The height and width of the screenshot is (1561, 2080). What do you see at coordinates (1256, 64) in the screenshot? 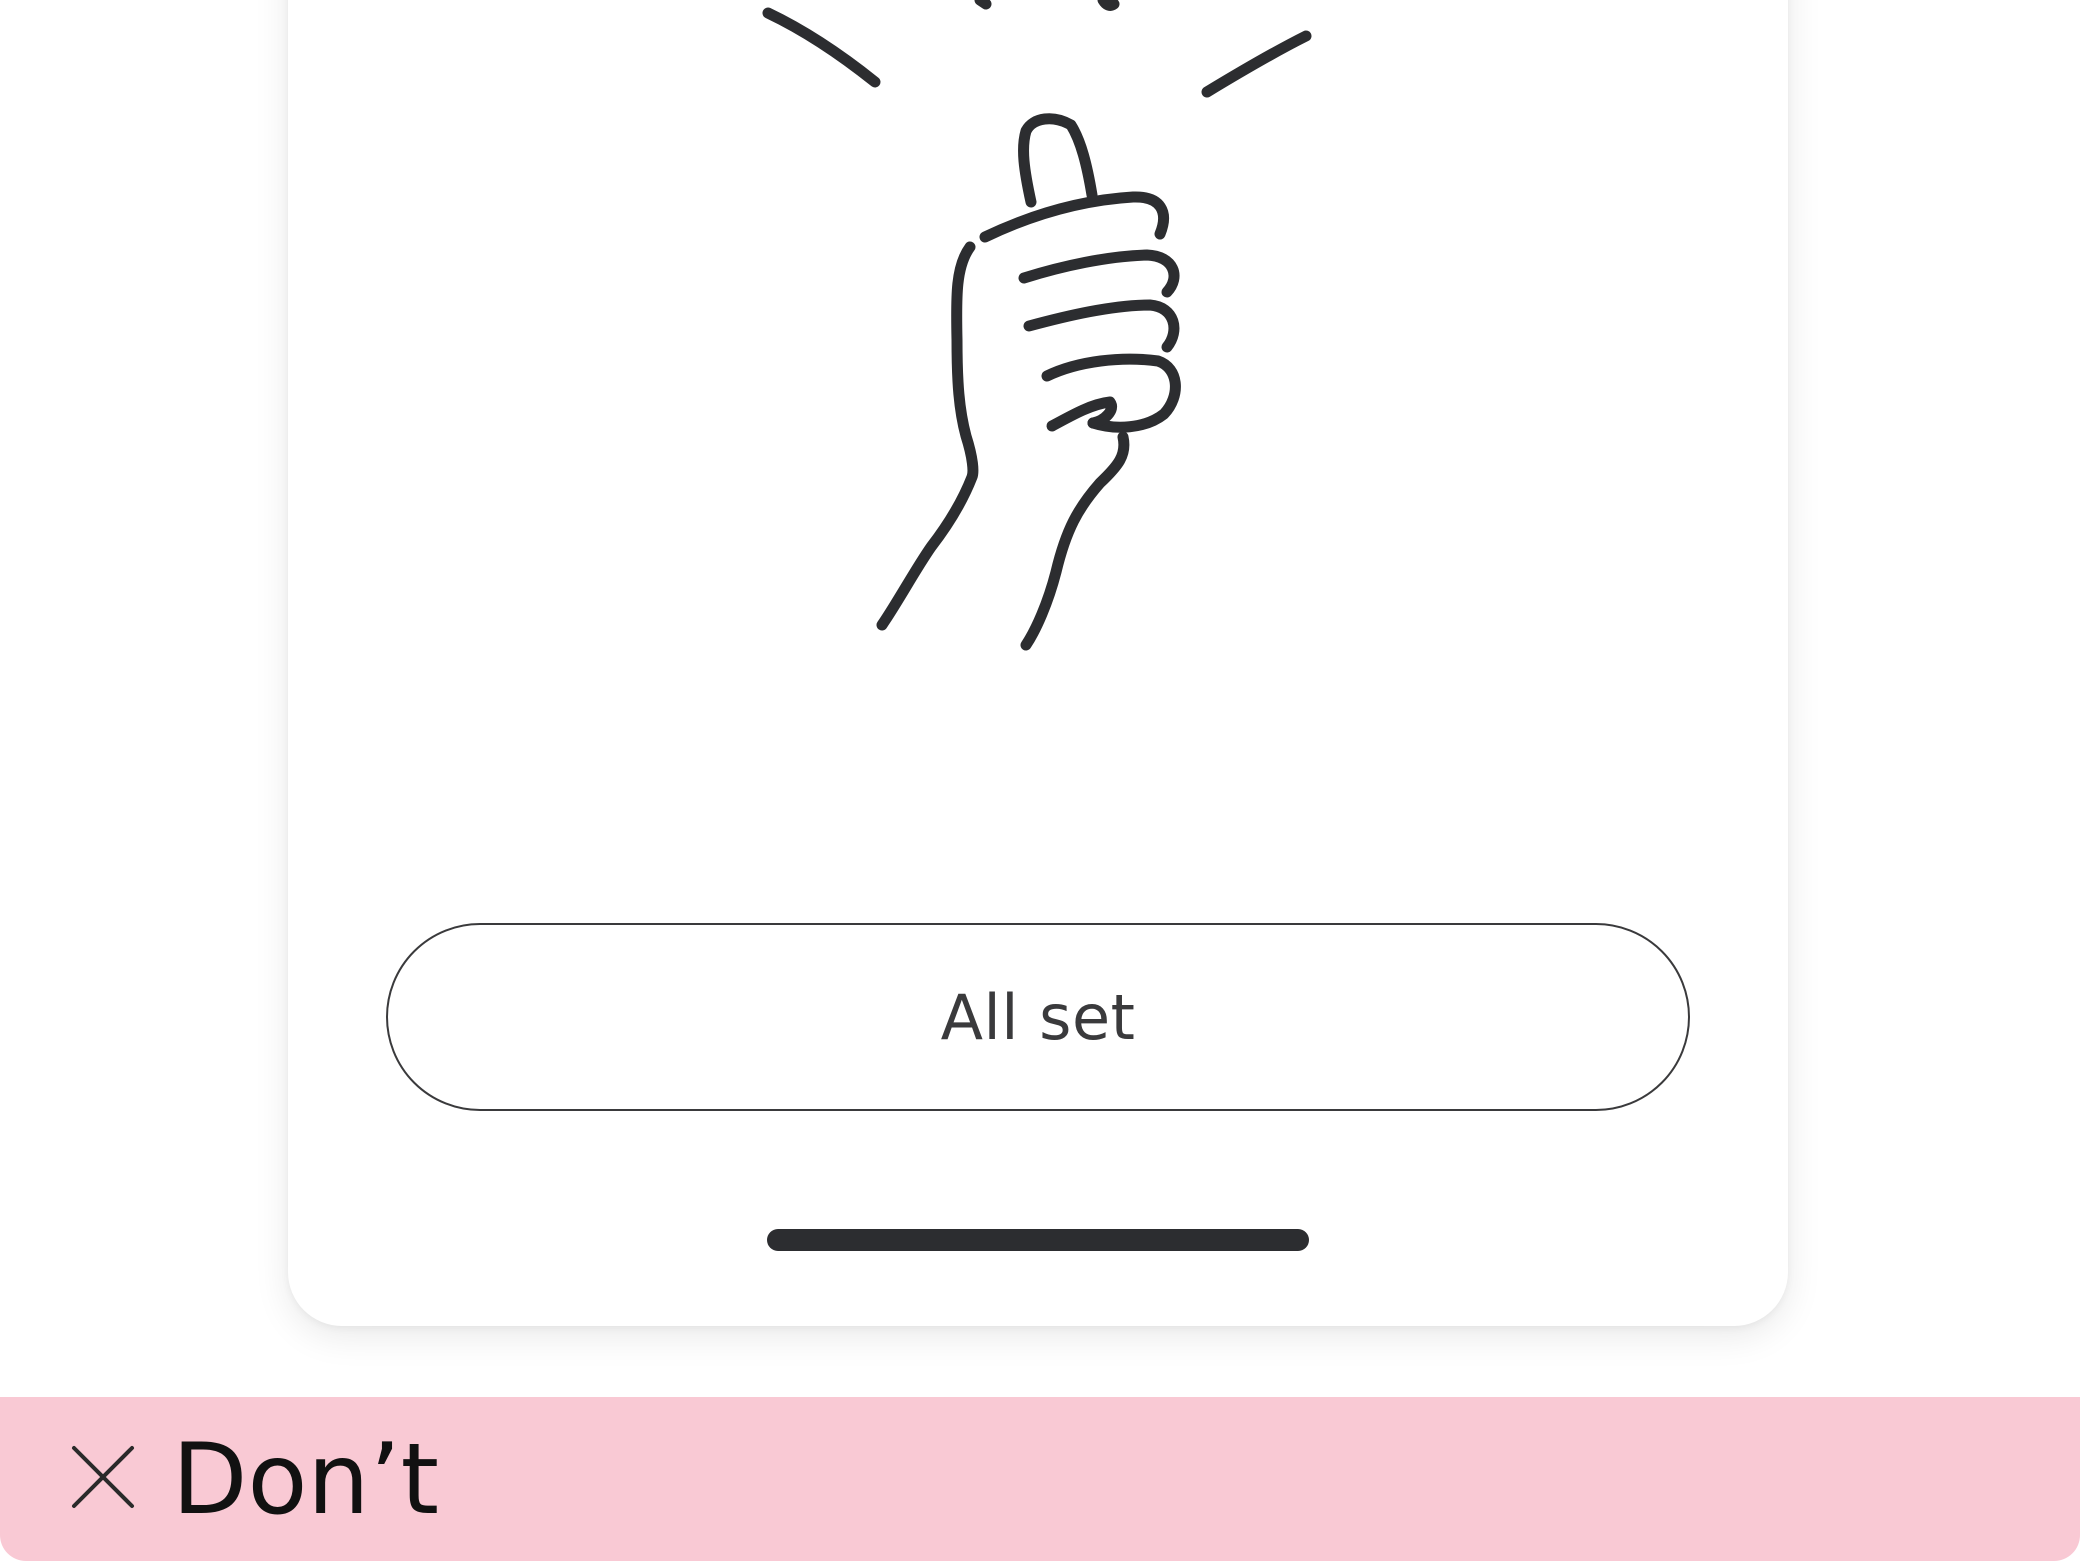
I see `sparkle-line-right` at bounding box center [1256, 64].